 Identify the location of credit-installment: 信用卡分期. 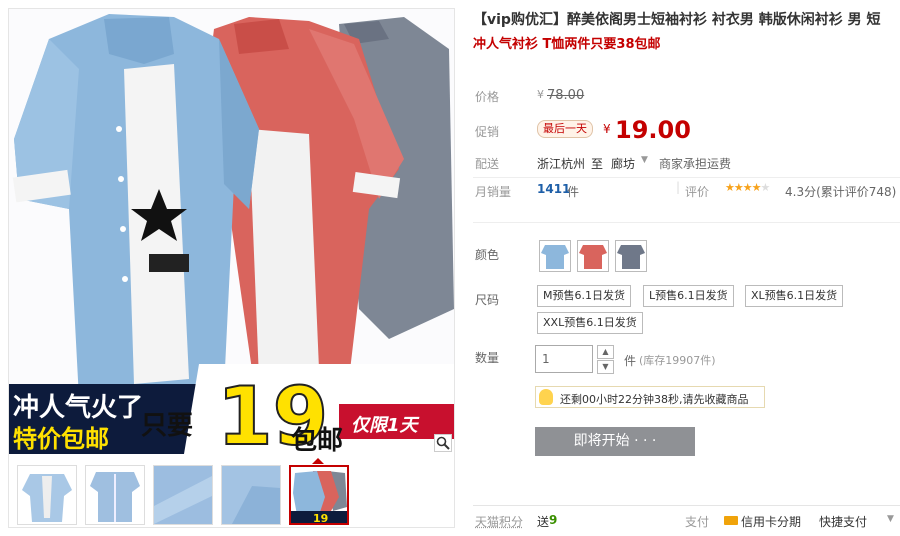
(771, 521).